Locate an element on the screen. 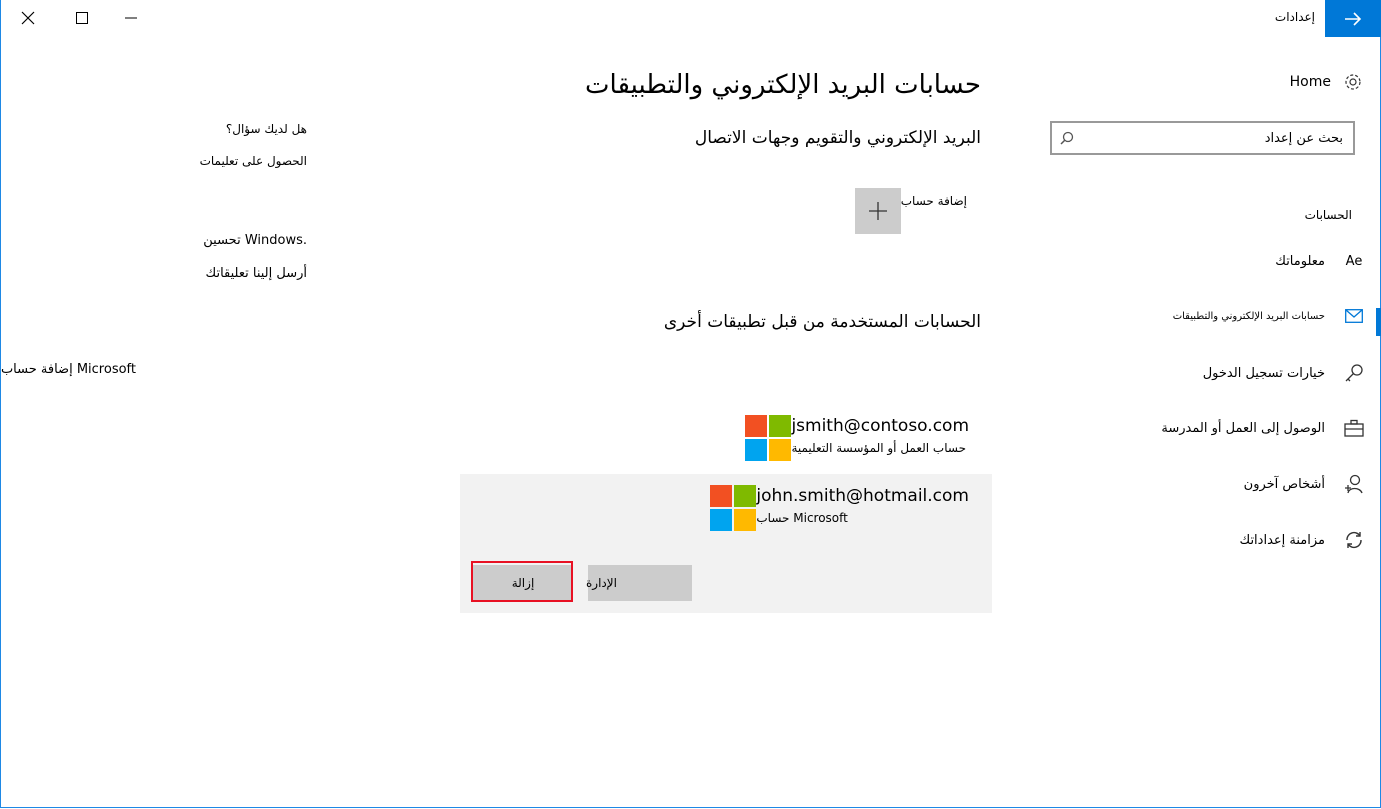  key-icon is located at coordinates (1354, 373).